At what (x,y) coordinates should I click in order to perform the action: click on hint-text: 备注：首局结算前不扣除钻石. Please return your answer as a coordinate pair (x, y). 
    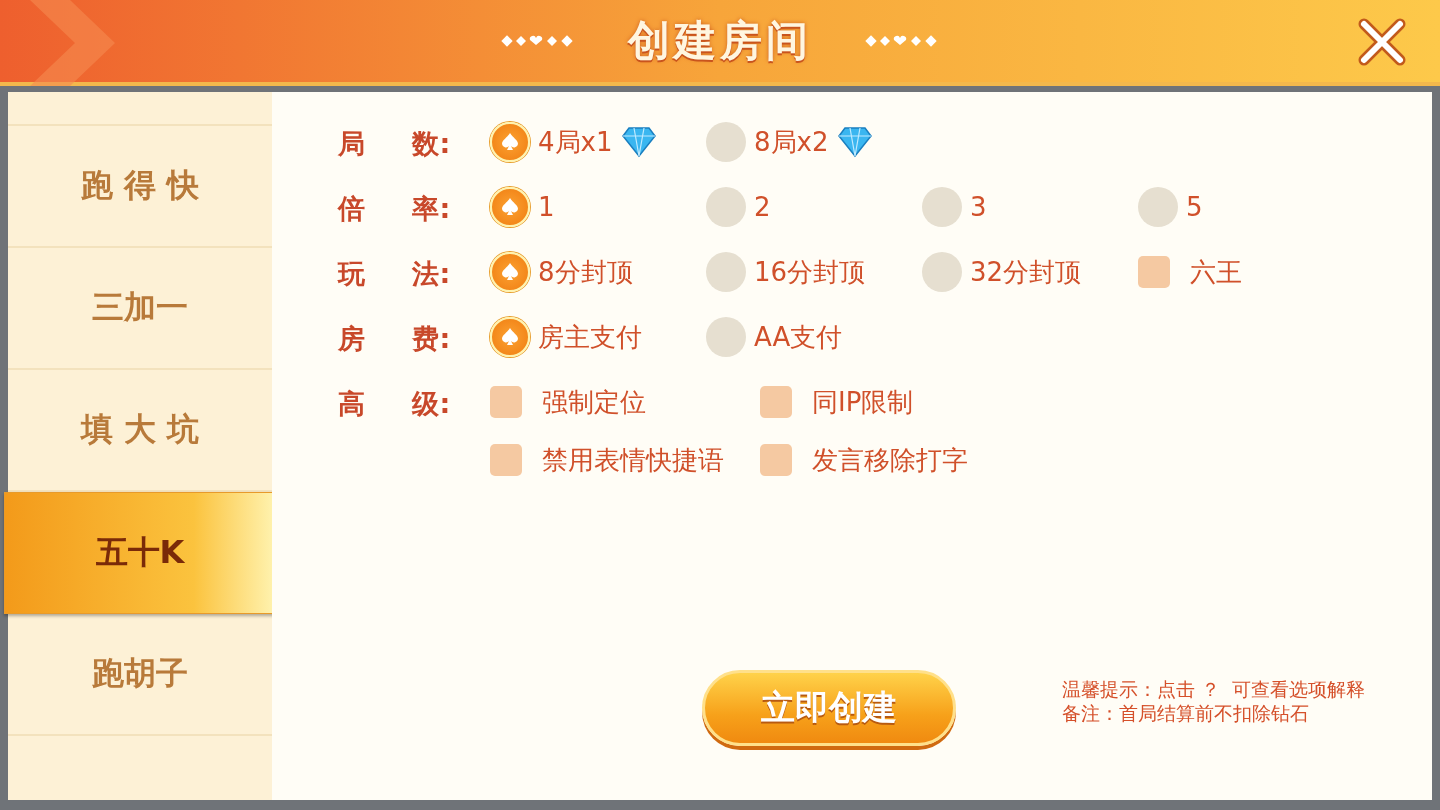
    Looking at the image, I should click on (1185, 713).